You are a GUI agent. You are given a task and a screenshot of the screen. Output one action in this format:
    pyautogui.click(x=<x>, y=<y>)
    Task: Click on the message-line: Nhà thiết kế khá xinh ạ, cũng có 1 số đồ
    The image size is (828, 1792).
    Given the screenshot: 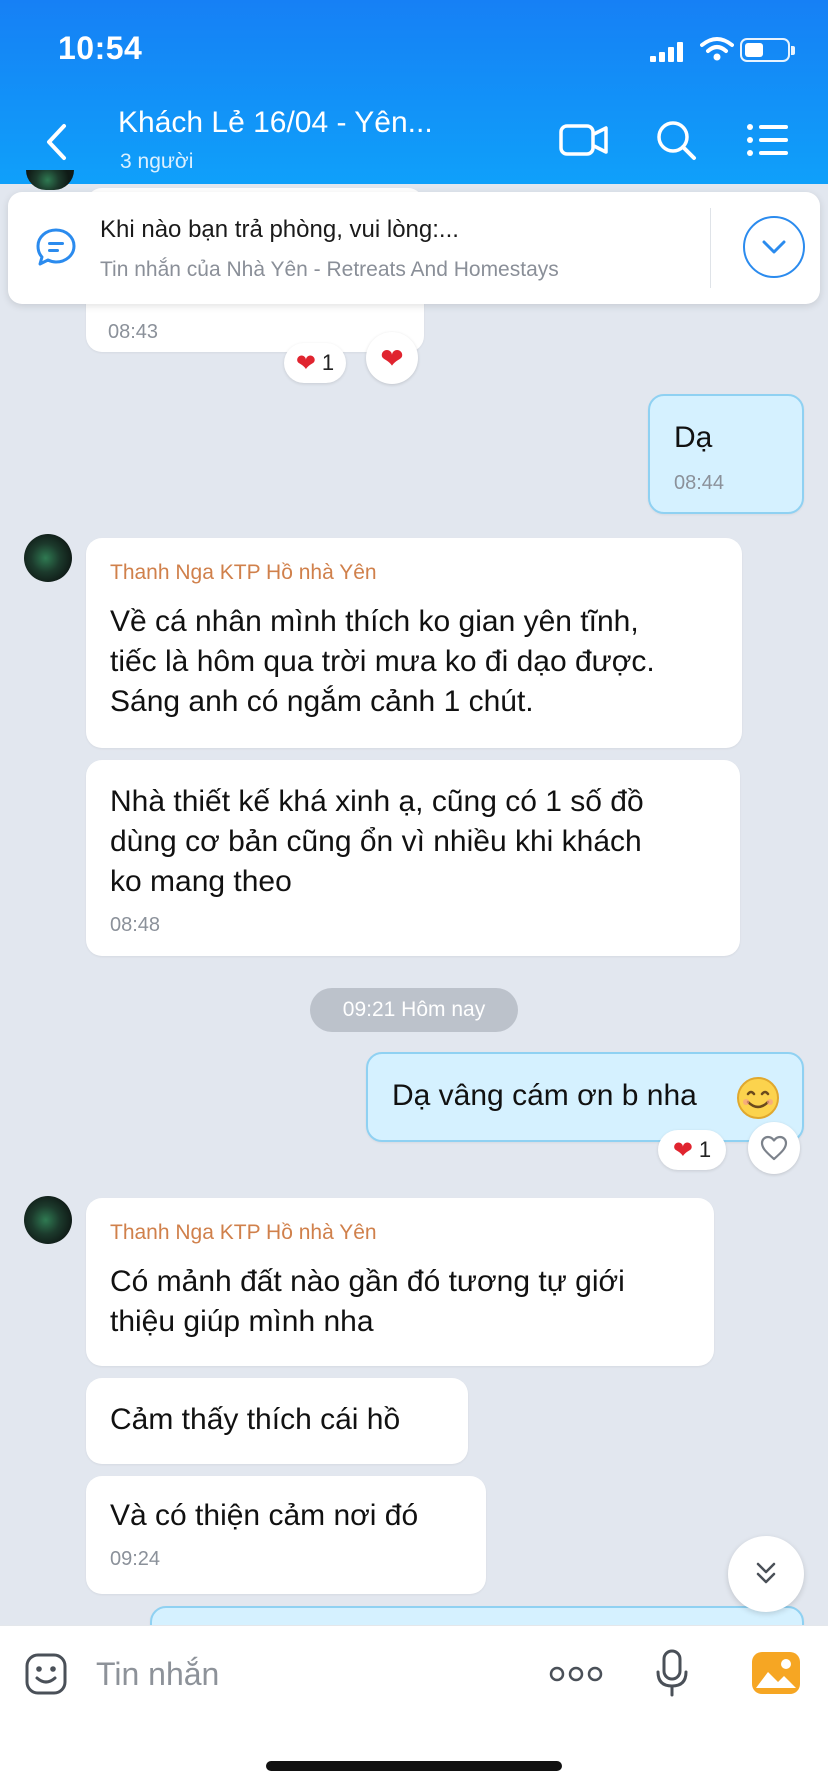 What is the action you would take?
    pyautogui.click(x=377, y=801)
    